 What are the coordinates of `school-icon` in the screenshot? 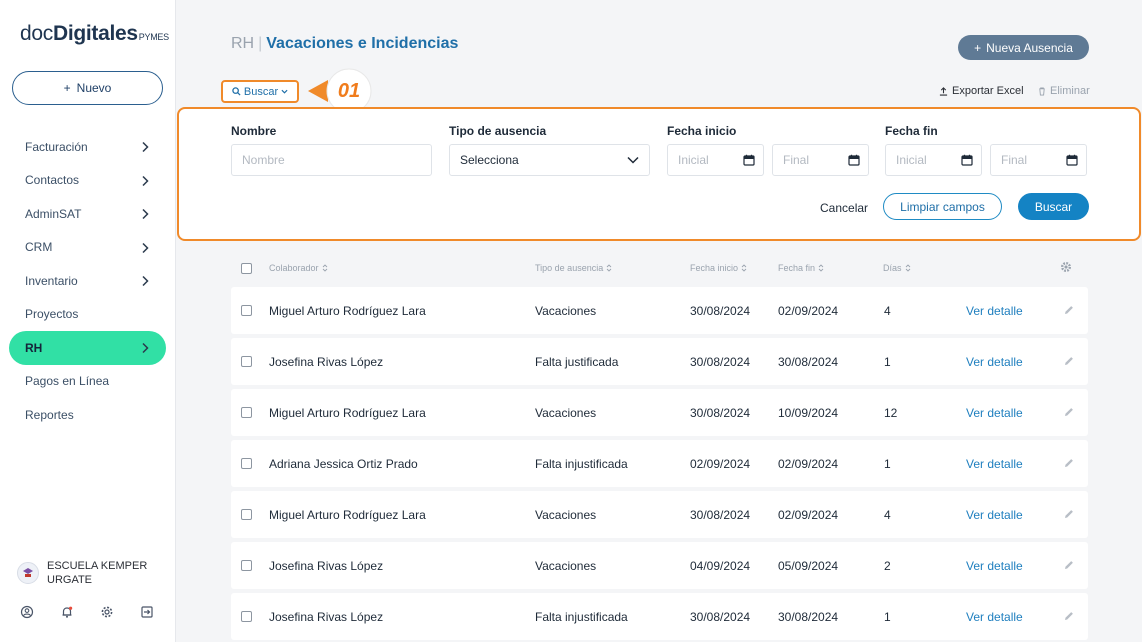 It's located at (28, 572).